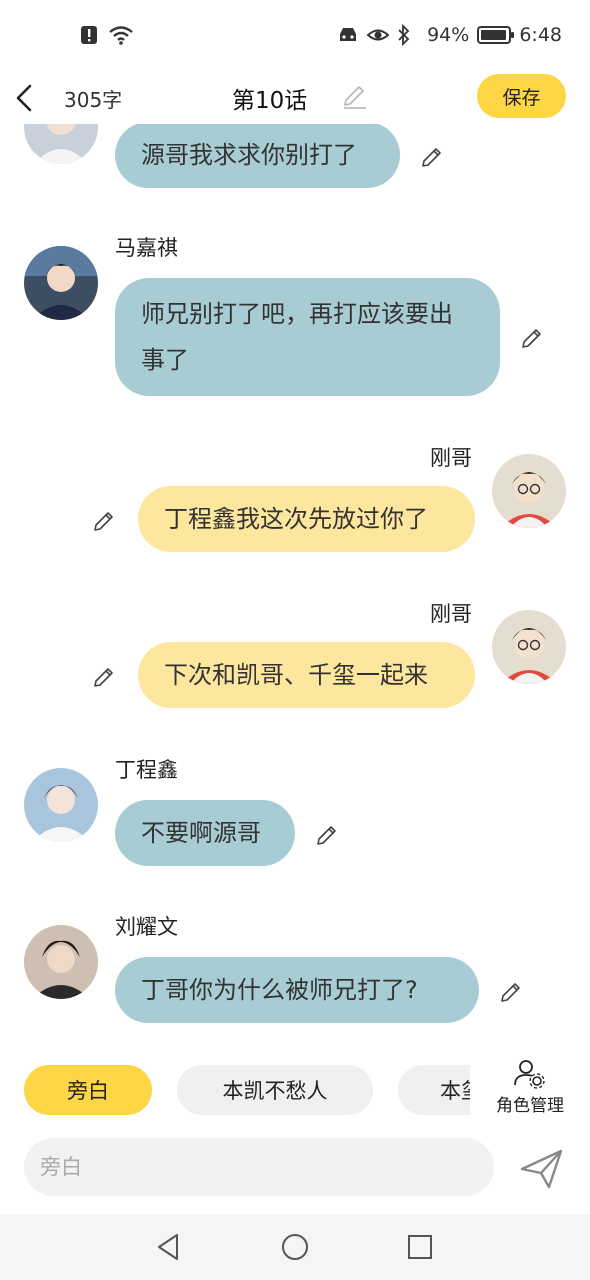 The height and width of the screenshot is (1280, 590). I want to click on nav-recents-button, so click(420, 1247).